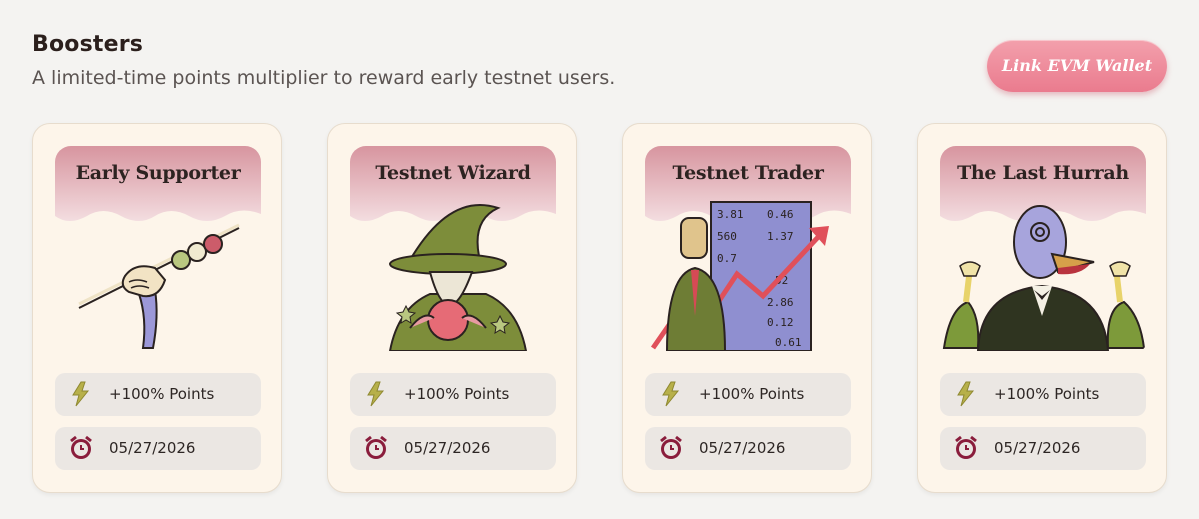  Describe the element at coordinates (788, 342) in the screenshot. I see `board-value: 0.61` at that location.